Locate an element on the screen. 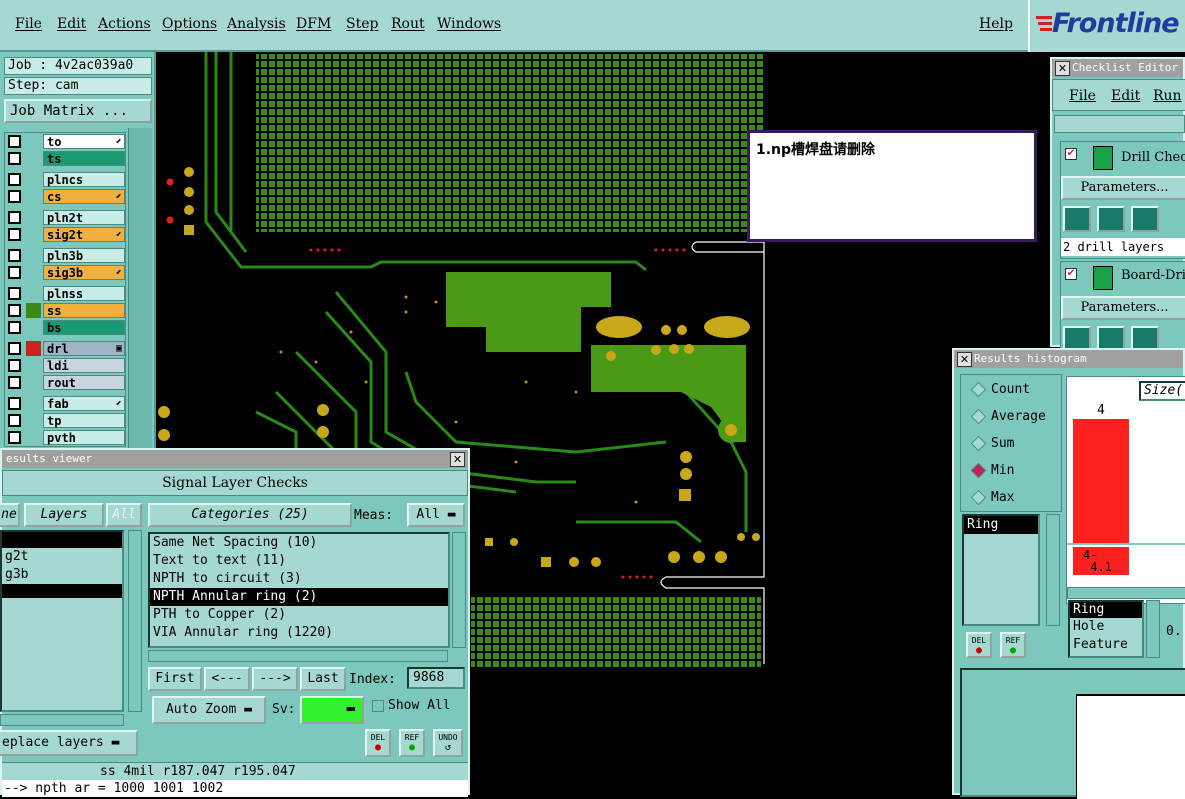 The image size is (1185, 799). list-item is located at coordinates (62, 591).